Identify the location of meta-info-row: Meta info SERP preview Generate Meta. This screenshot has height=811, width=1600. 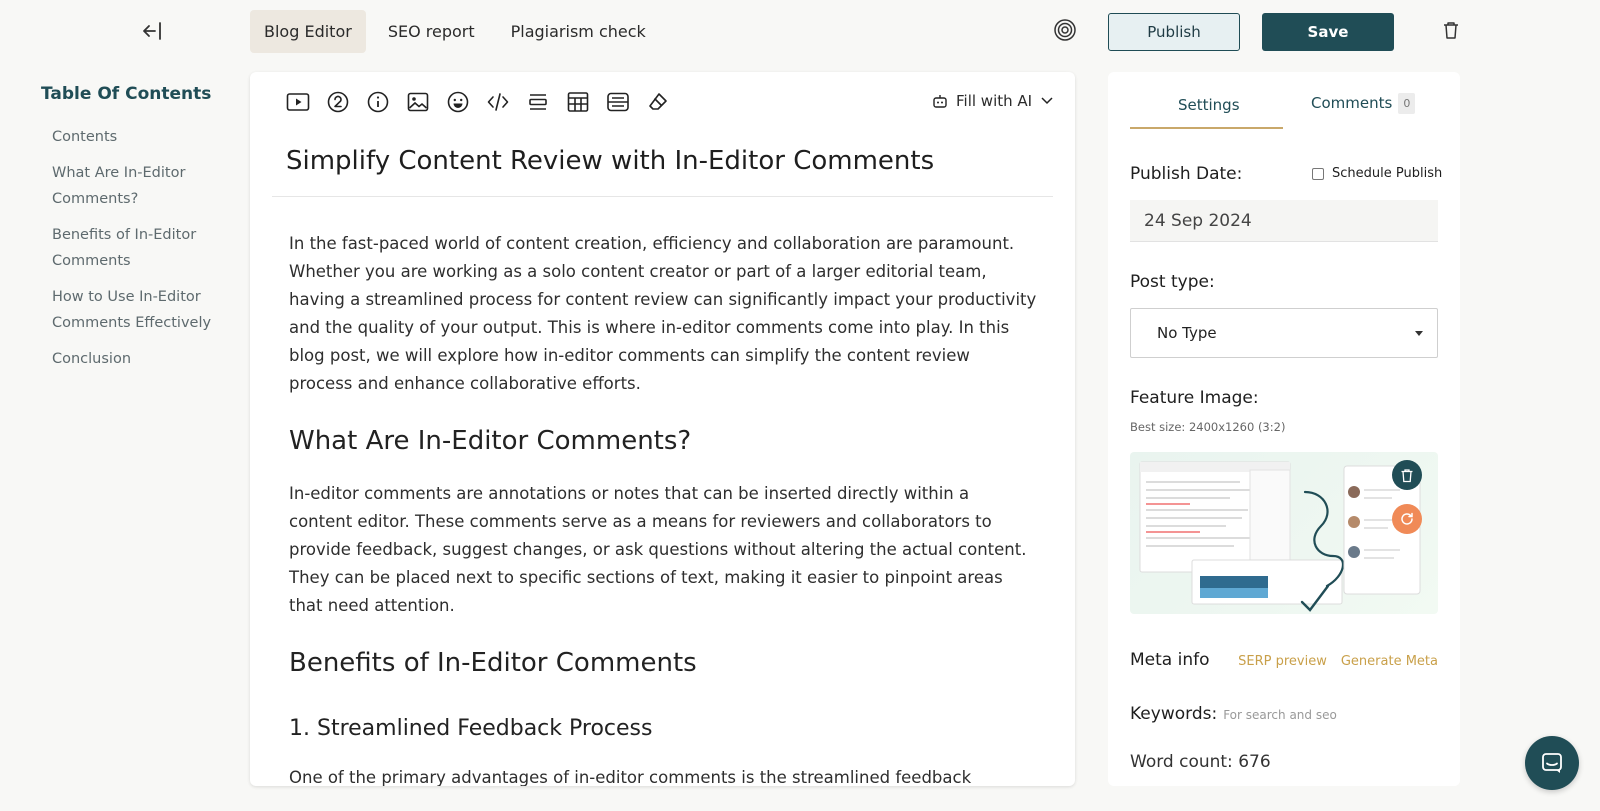
(1284, 660).